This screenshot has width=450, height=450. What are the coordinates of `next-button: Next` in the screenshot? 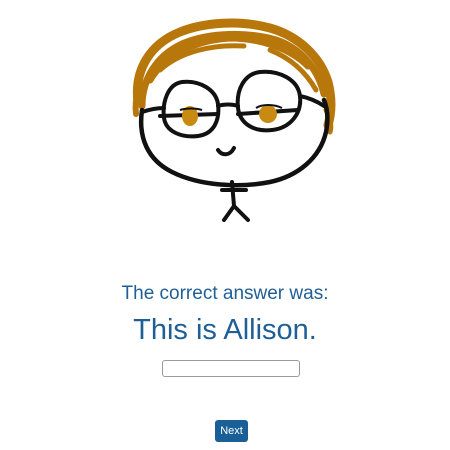 It's located at (231, 431).